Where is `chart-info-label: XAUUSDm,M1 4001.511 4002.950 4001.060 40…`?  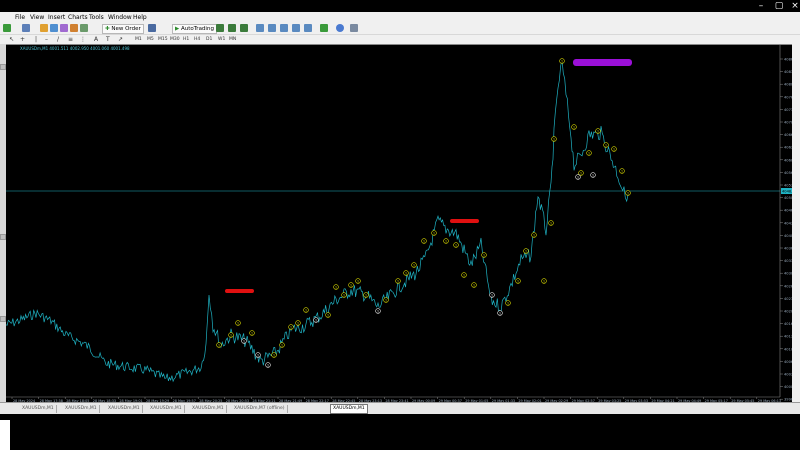
chart-info-label: XAUUSDm,M1 4001.511 4002.950 4001.060 40… is located at coordinates (75, 48).